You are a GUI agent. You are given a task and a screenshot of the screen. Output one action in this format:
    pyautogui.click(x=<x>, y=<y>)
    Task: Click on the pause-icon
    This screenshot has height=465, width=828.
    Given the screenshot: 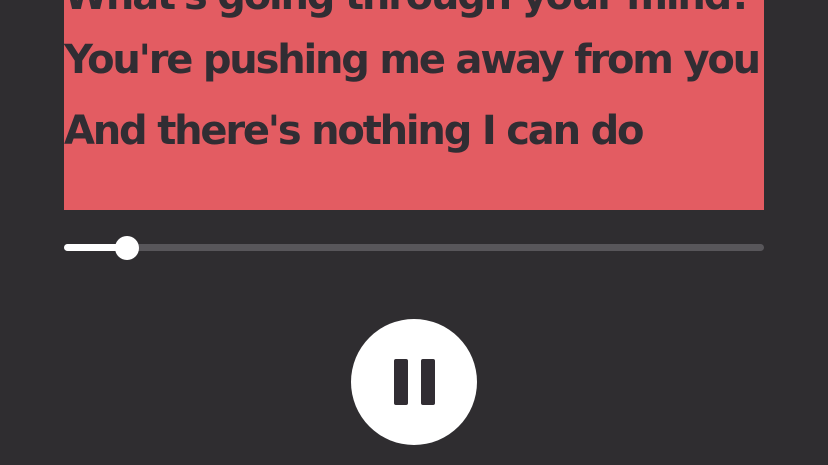 What is the action you would take?
    pyautogui.click(x=414, y=382)
    